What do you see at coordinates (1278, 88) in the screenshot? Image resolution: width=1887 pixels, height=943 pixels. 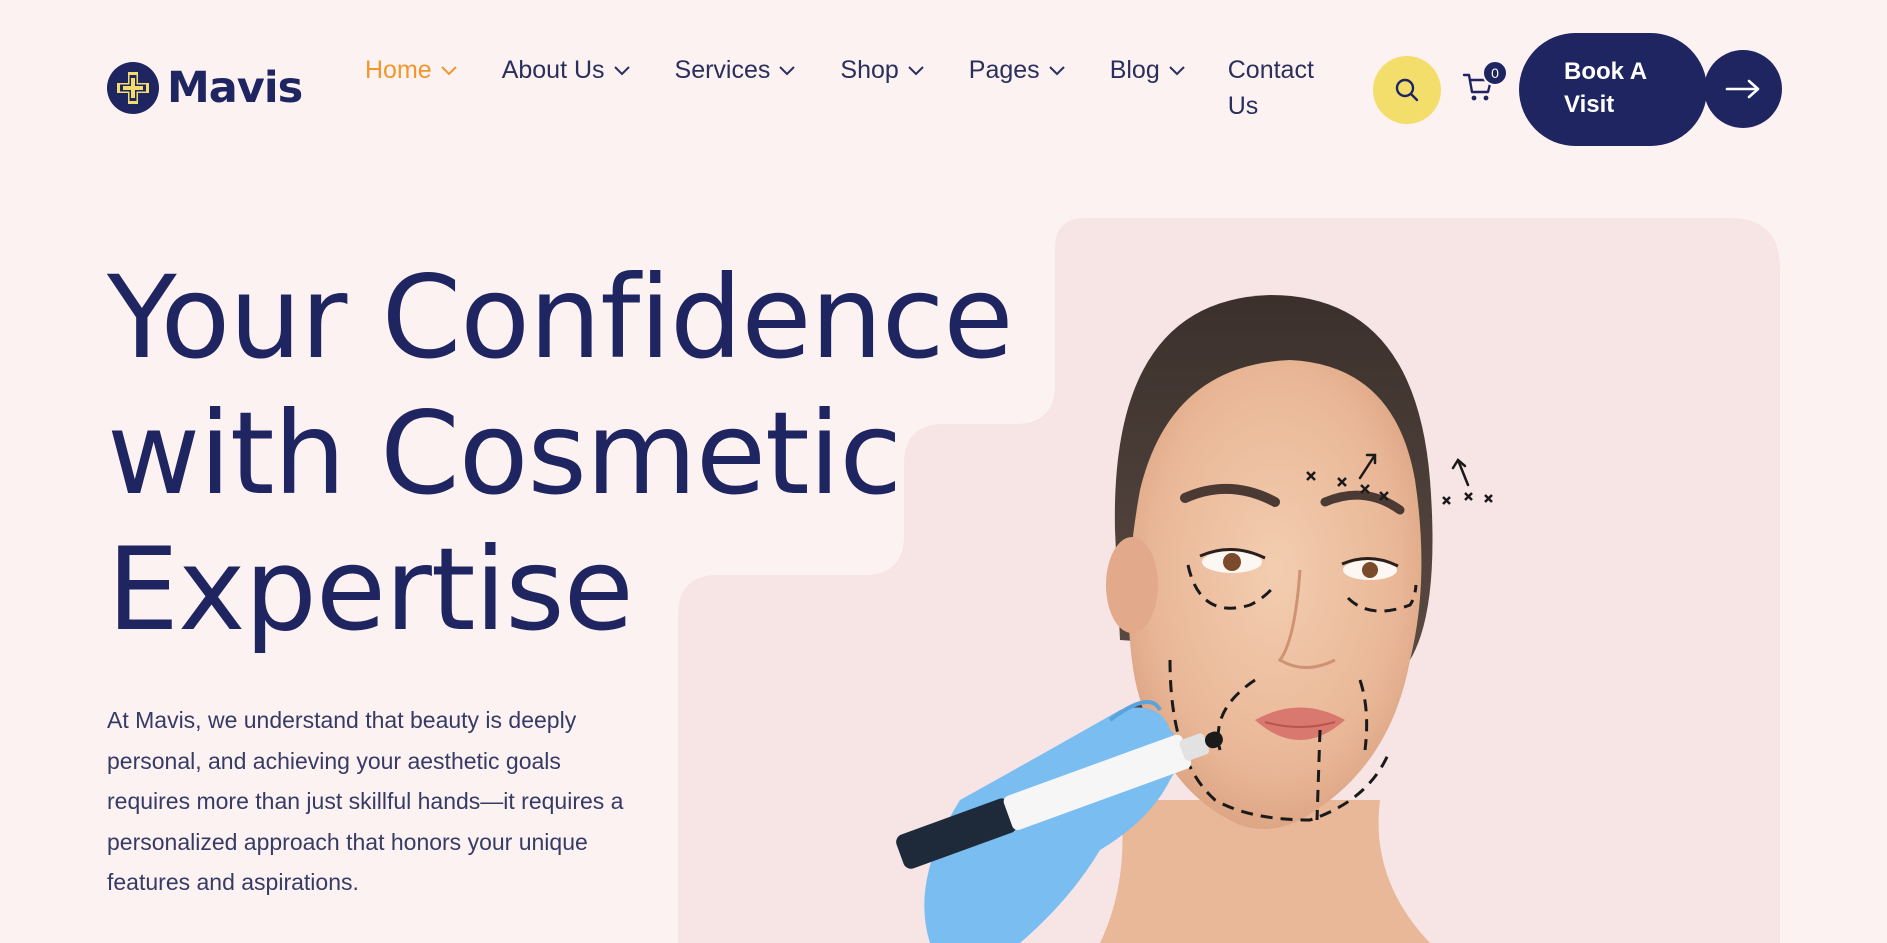 I see `nav-item-contact-us: Contact Us` at bounding box center [1278, 88].